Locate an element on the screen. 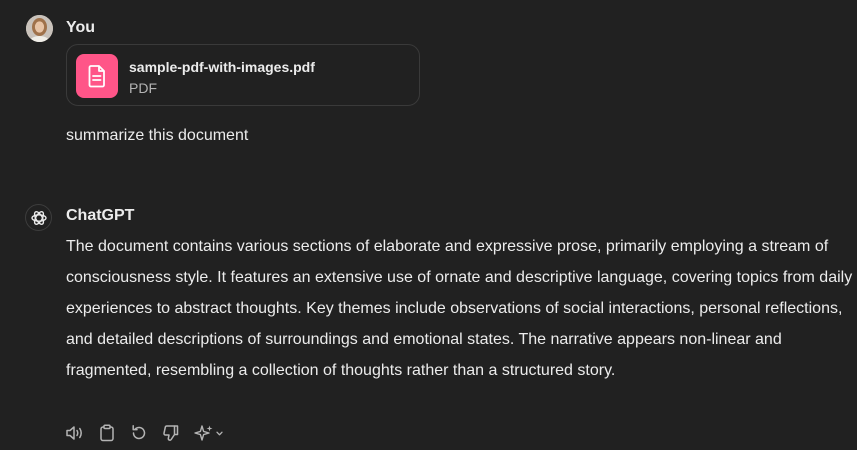 Image resolution: width=857 pixels, height=450 pixels. refresh-icon is located at coordinates (139, 432).